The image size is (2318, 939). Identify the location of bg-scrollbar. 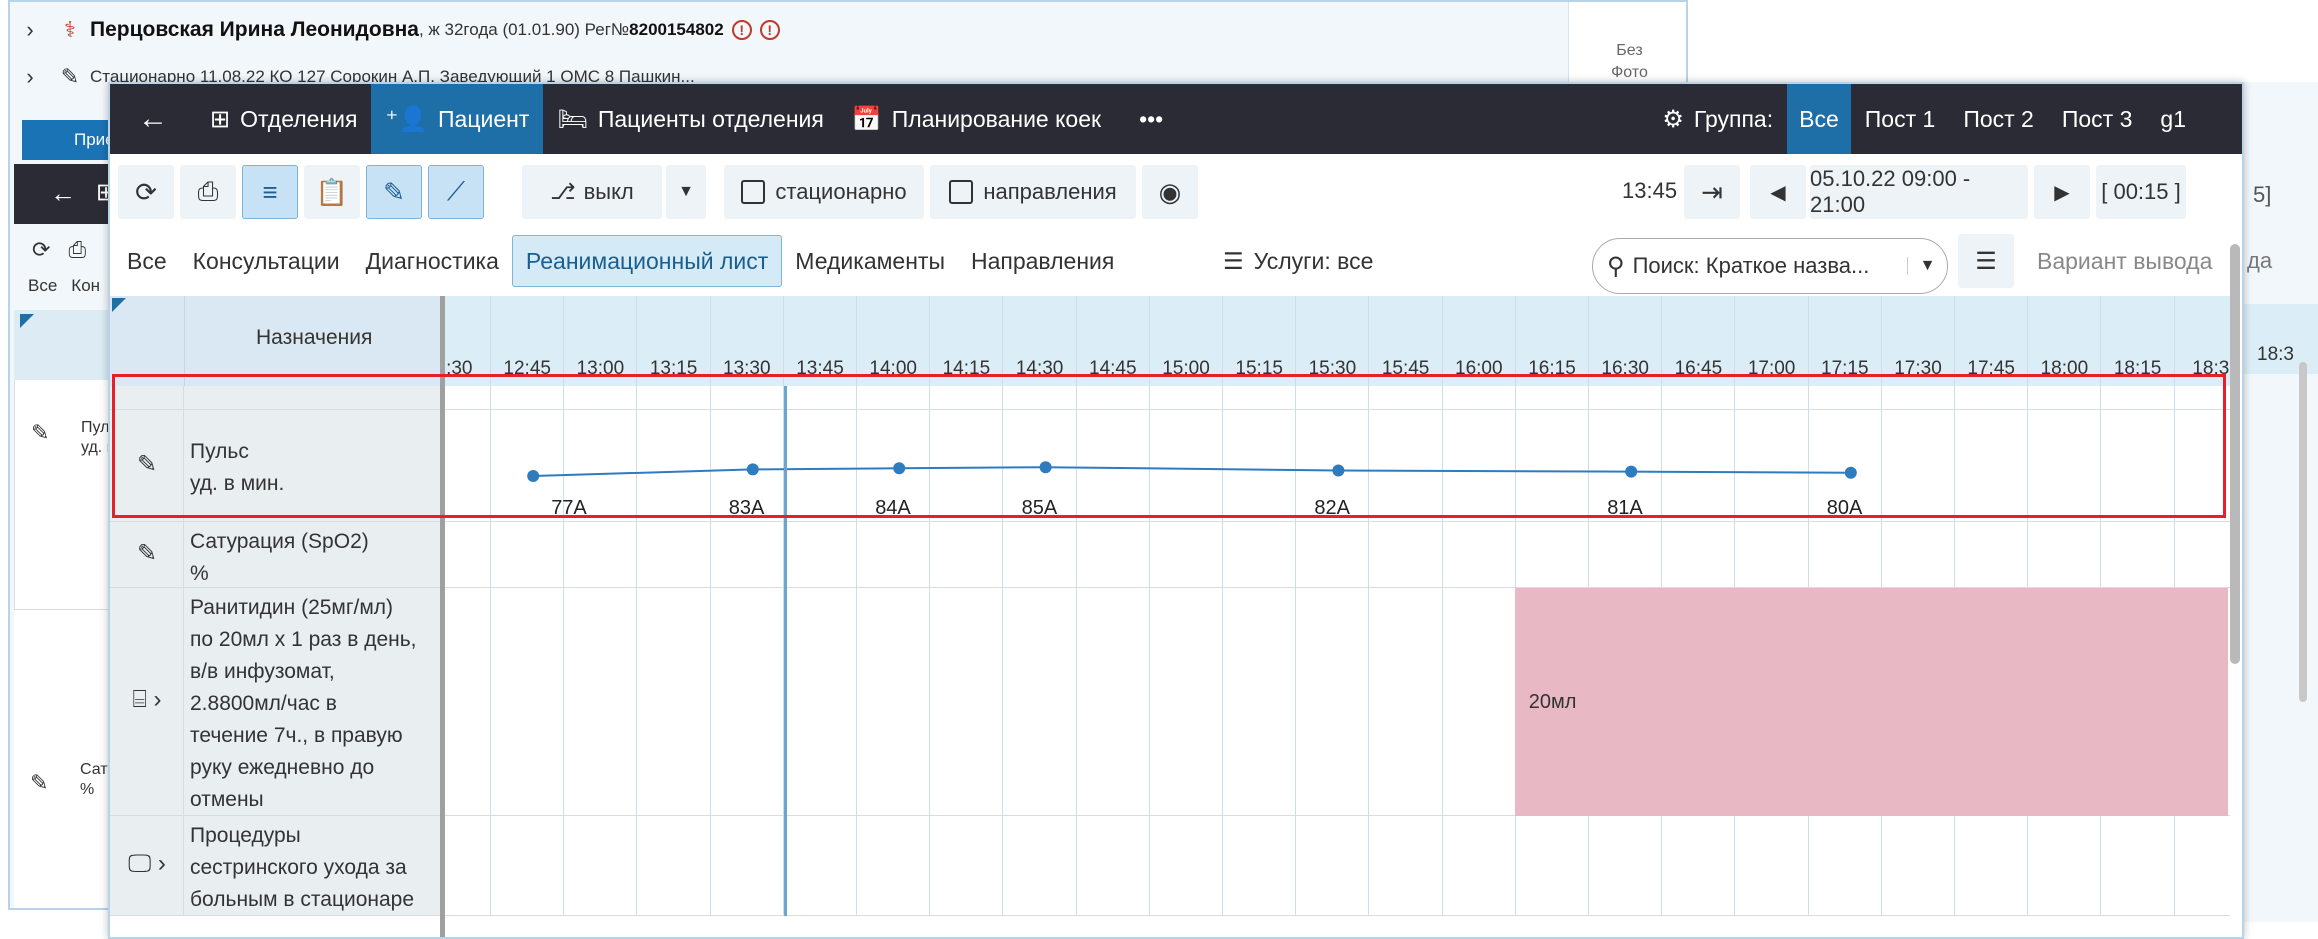
(2303, 532).